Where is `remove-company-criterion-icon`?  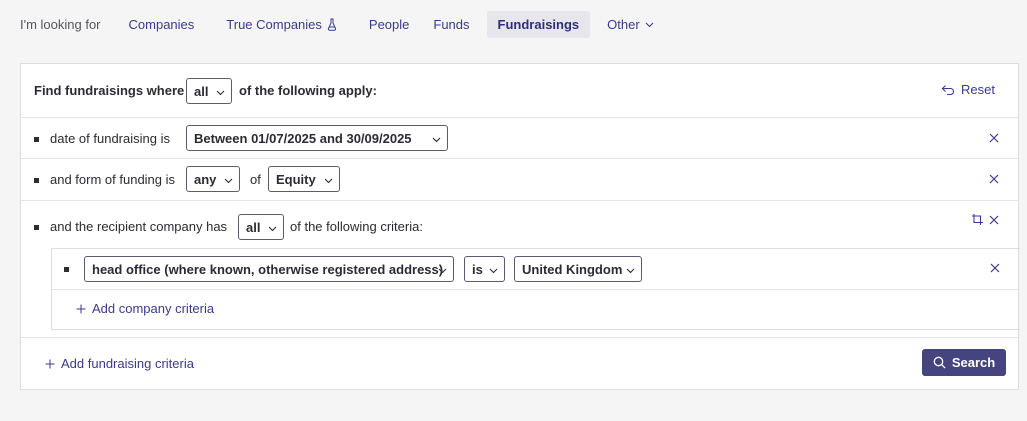 remove-company-criterion-icon is located at coordinates (995, 268).